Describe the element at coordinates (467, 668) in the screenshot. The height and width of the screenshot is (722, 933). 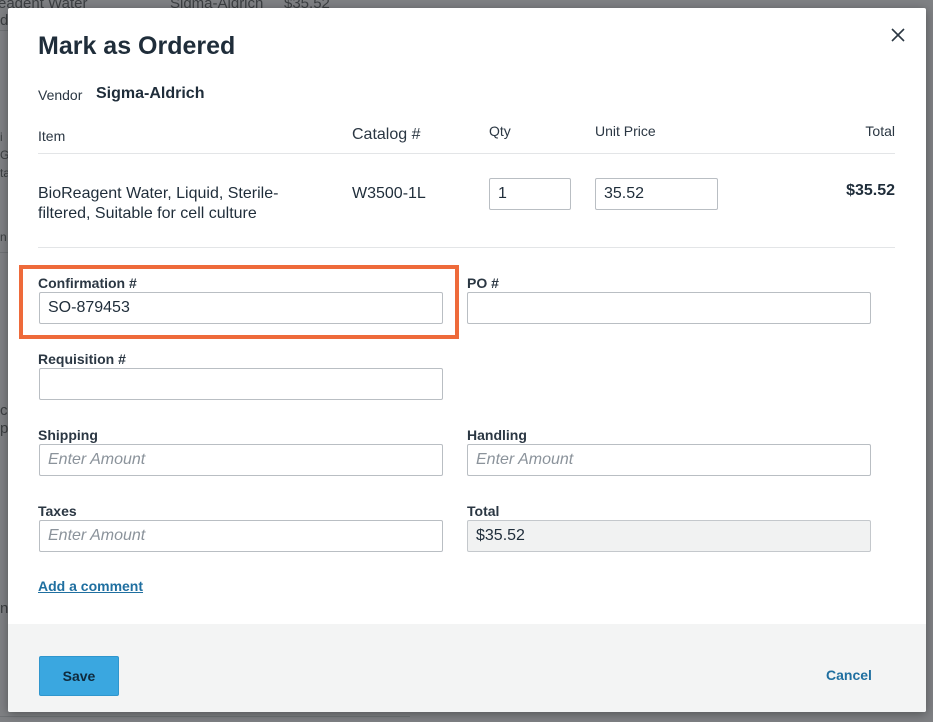
I see `modal-footer: Save Cancel` at that location.